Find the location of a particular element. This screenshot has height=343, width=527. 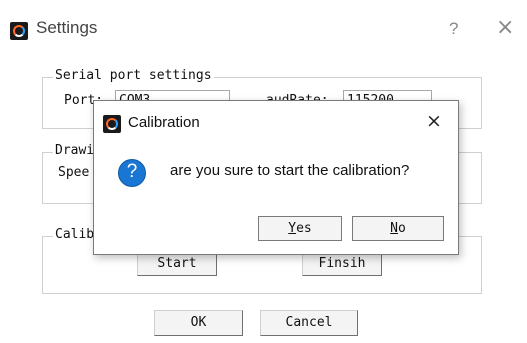

dialog-titlebar: Calibration × is located at coordinates (276, 121).